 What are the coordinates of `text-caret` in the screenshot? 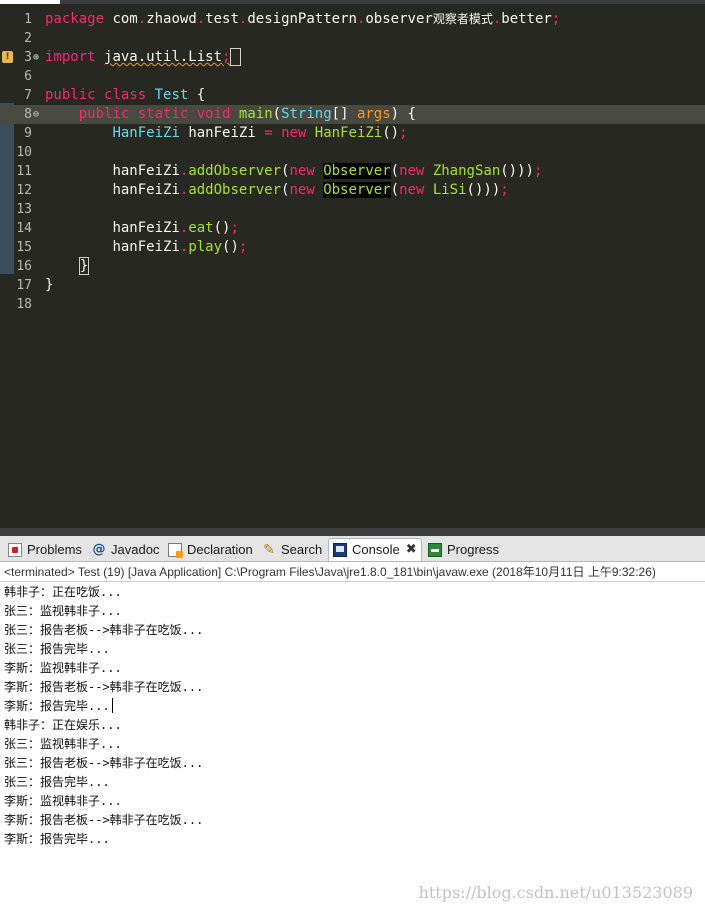 It's located at (112, 705).